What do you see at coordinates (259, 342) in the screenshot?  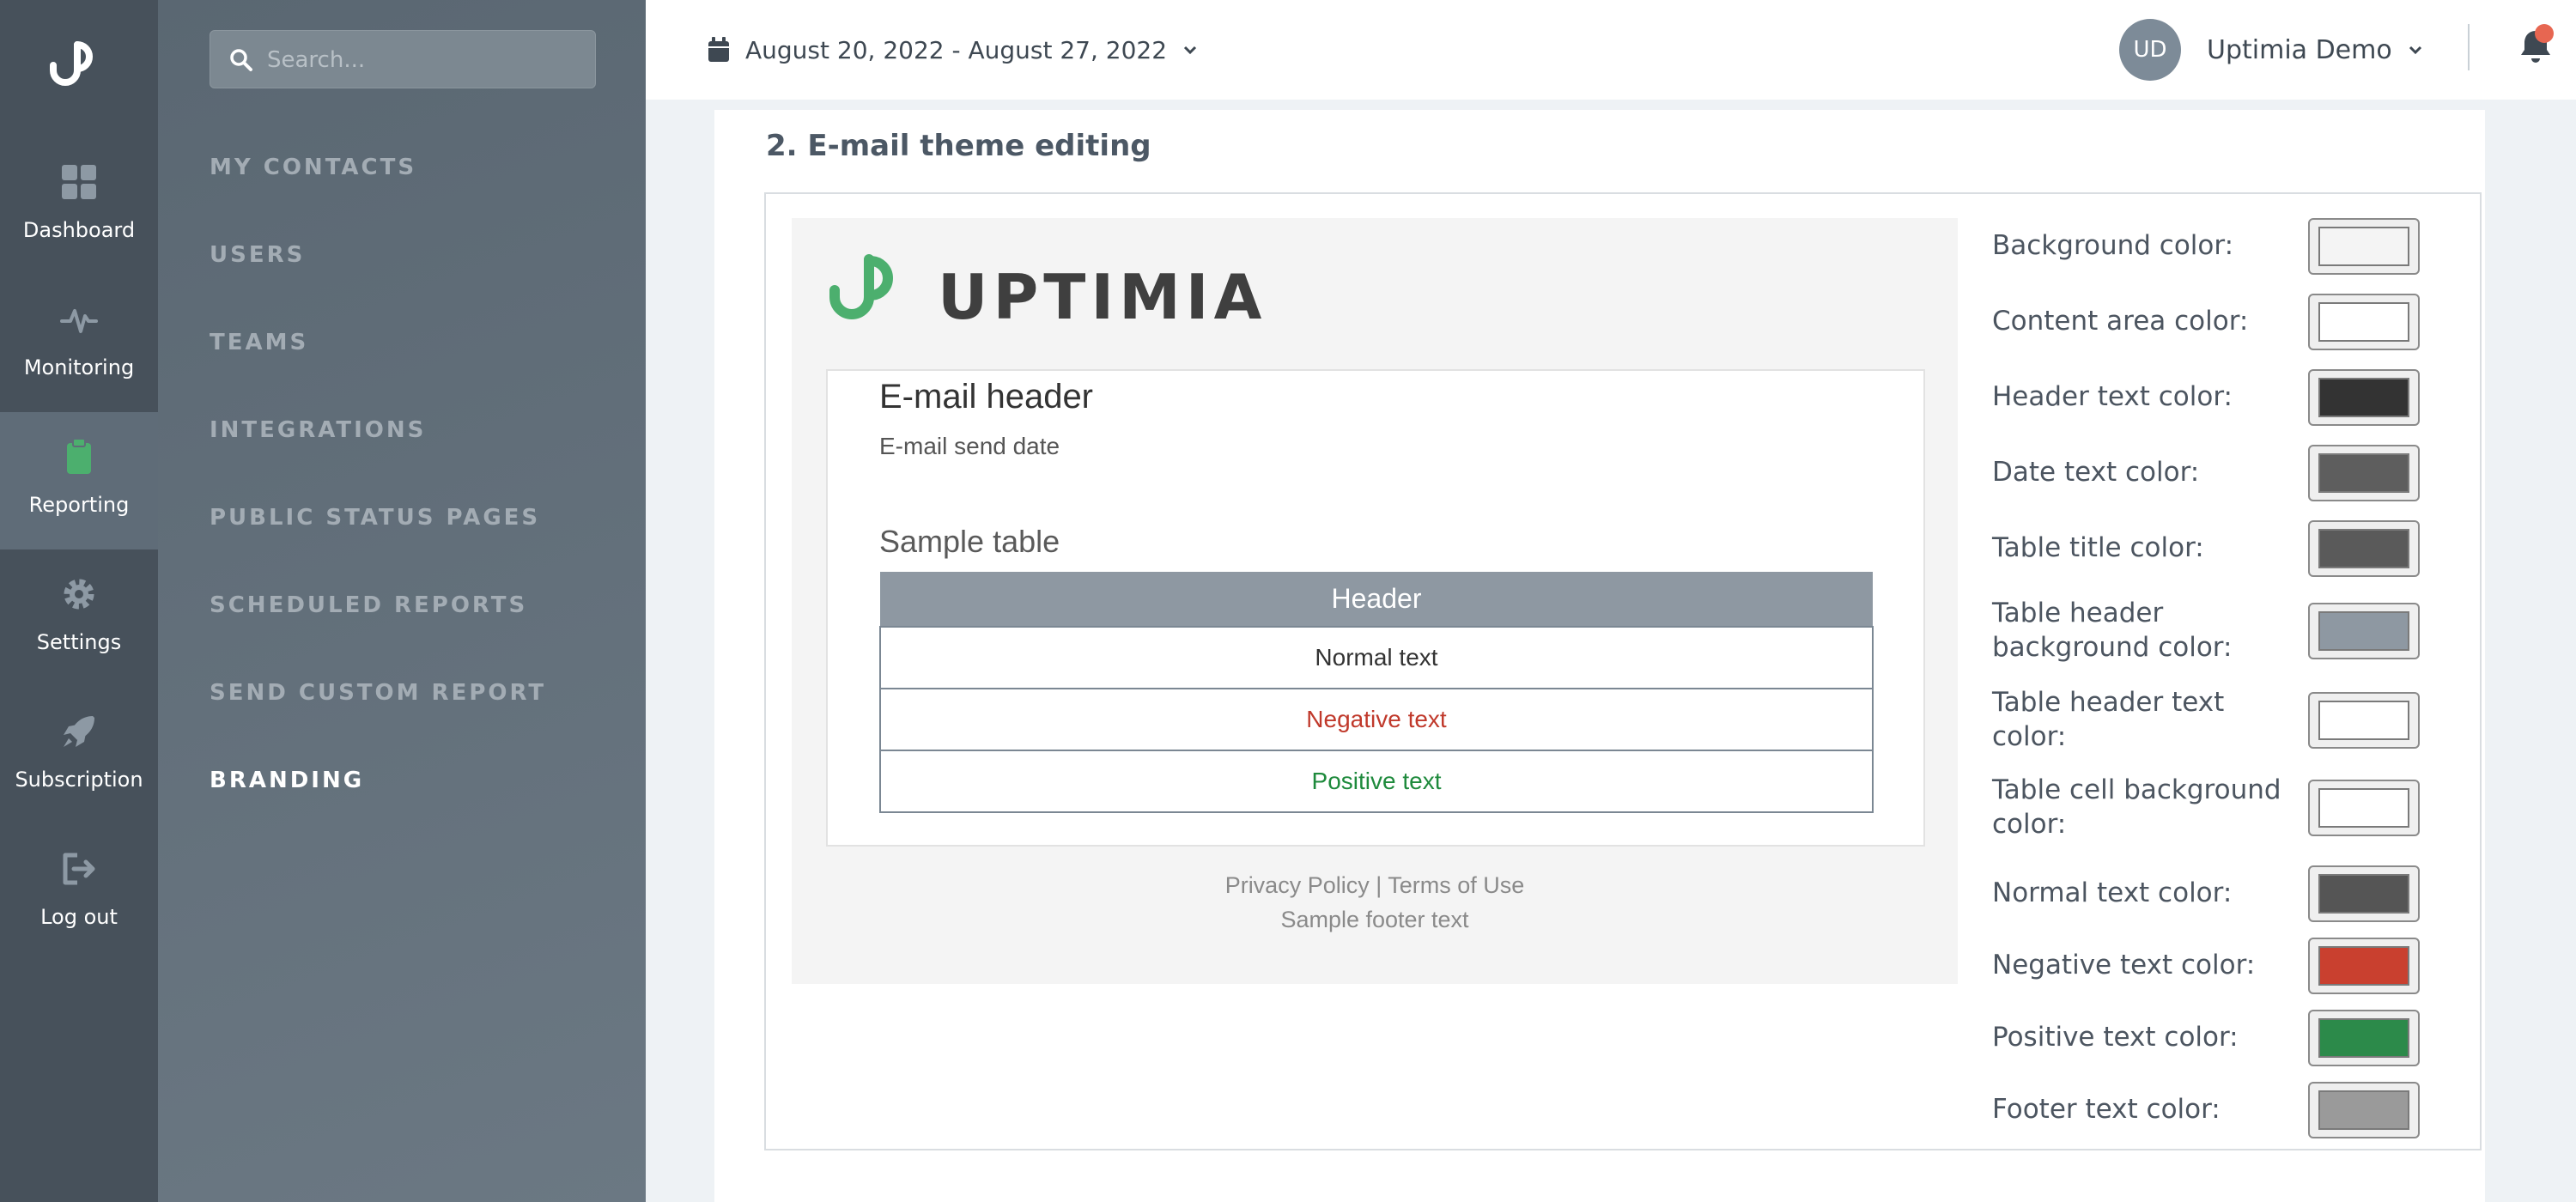 I see `subnav-item-teams: TEAMS` at bounding box center [259, 342].